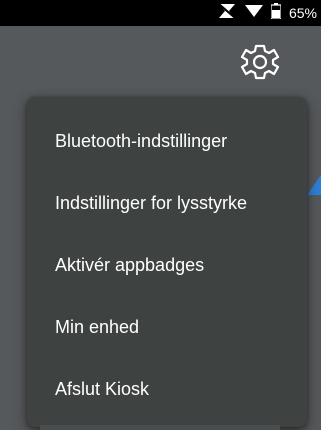 Image resolution: width=321 pixels, height=430 pixels. I want to click on no-sim-icon, so click(227, 13).